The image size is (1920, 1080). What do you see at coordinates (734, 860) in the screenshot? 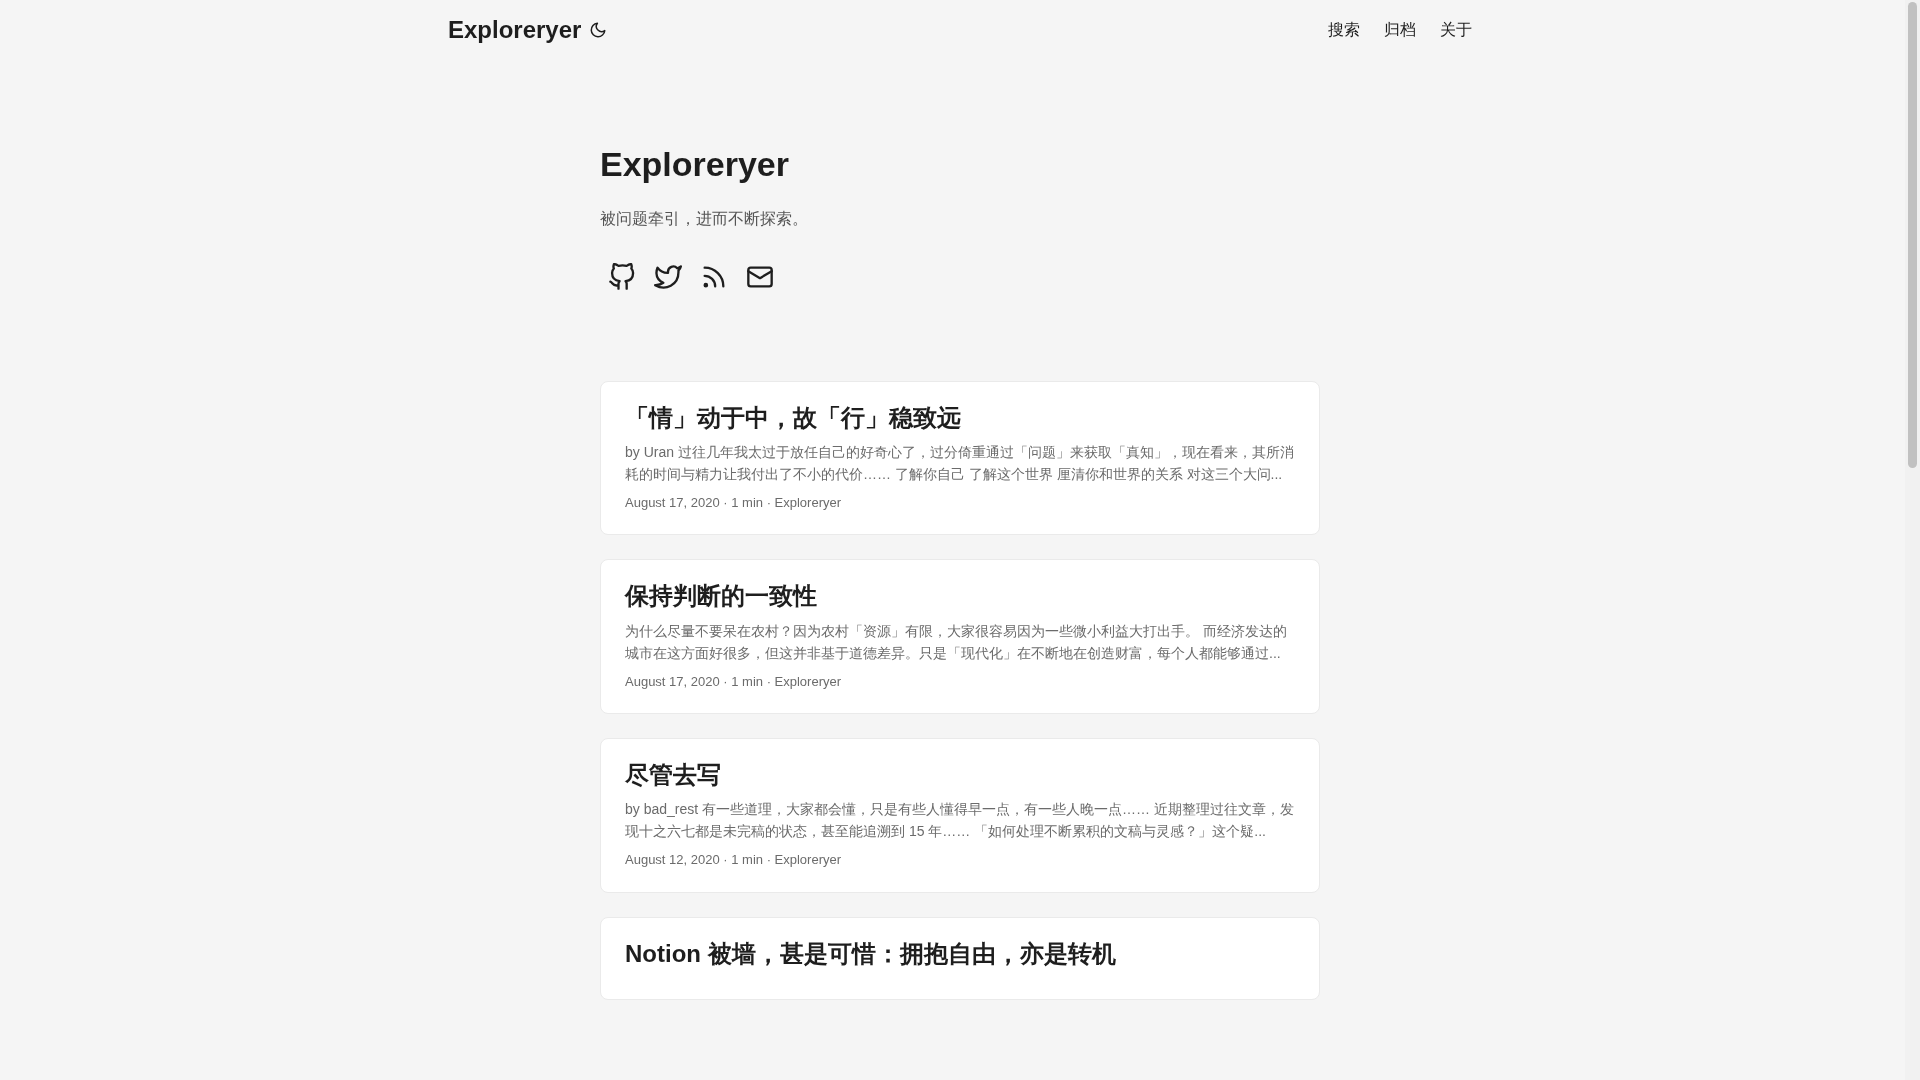
I see `post-meta: August 12, 2020 · 1 min · Exploreryer` at bounding box center [734, 860].